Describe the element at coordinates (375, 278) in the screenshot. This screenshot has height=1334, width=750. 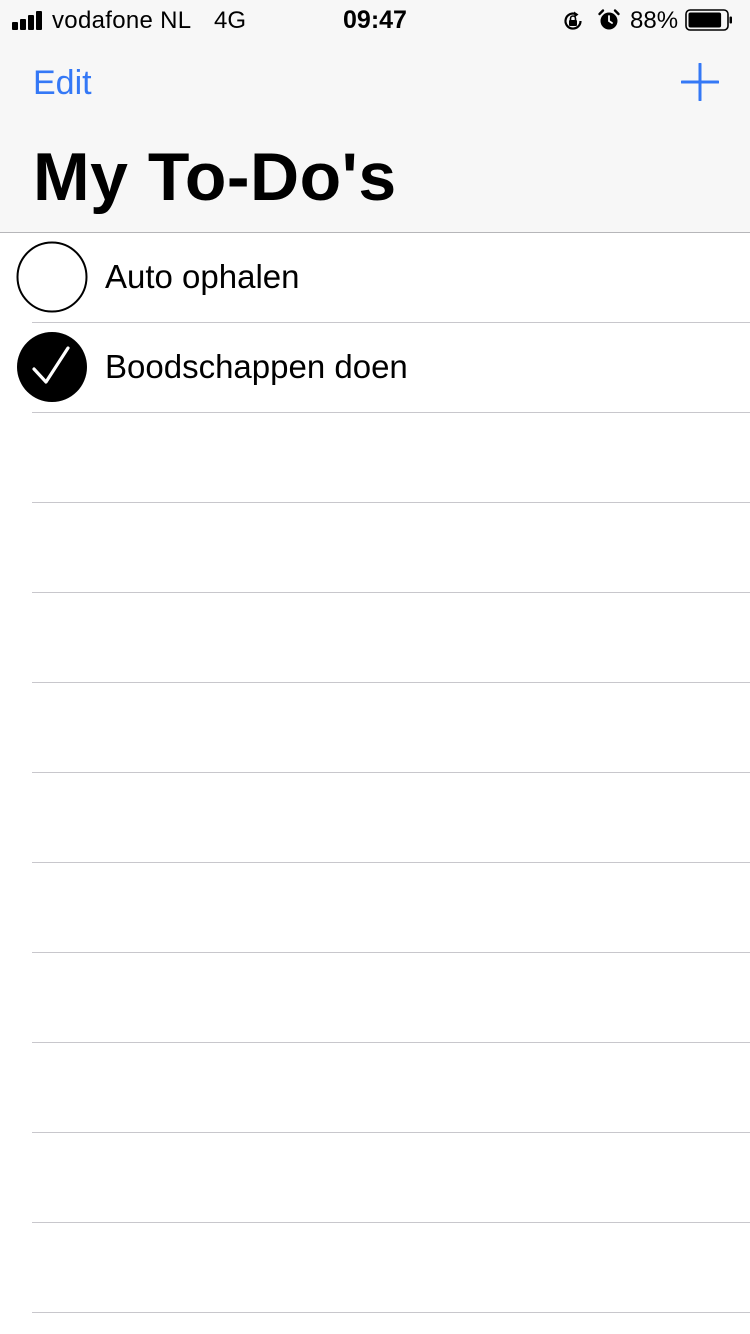
I see `todo-row: Auto ophalen` at that location.